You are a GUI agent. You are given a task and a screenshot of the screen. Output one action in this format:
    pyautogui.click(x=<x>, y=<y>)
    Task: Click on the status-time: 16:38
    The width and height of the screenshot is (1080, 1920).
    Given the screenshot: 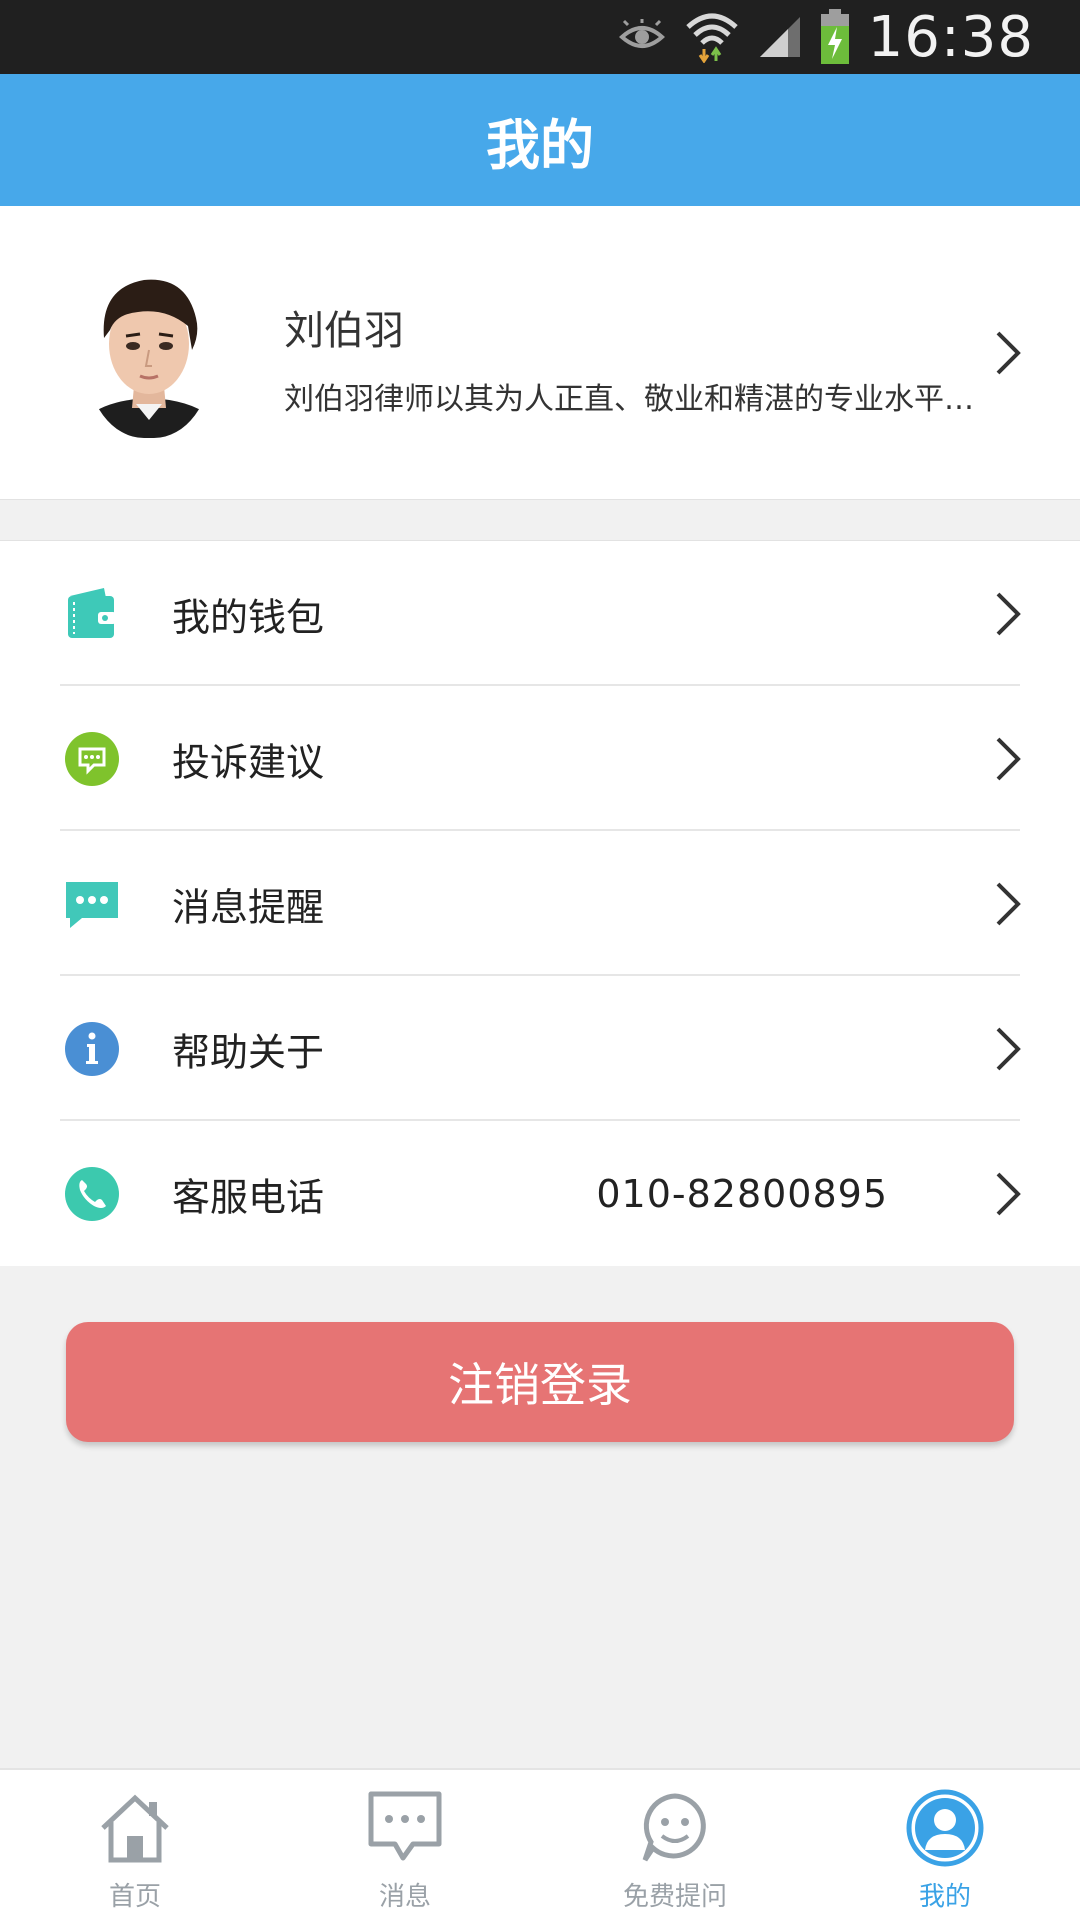 What is the action you would take?
    pyautogui.click(x=950, y=37)
    